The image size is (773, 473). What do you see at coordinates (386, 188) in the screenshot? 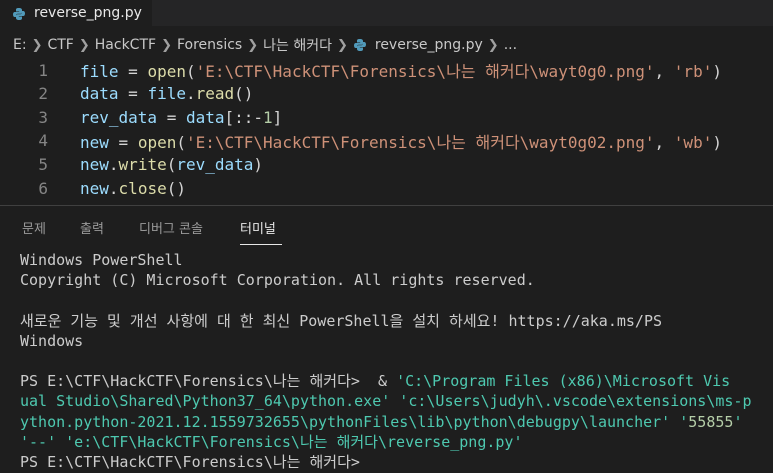
I see `code-line: 6 new.close()` at bounding box center [386, 188].